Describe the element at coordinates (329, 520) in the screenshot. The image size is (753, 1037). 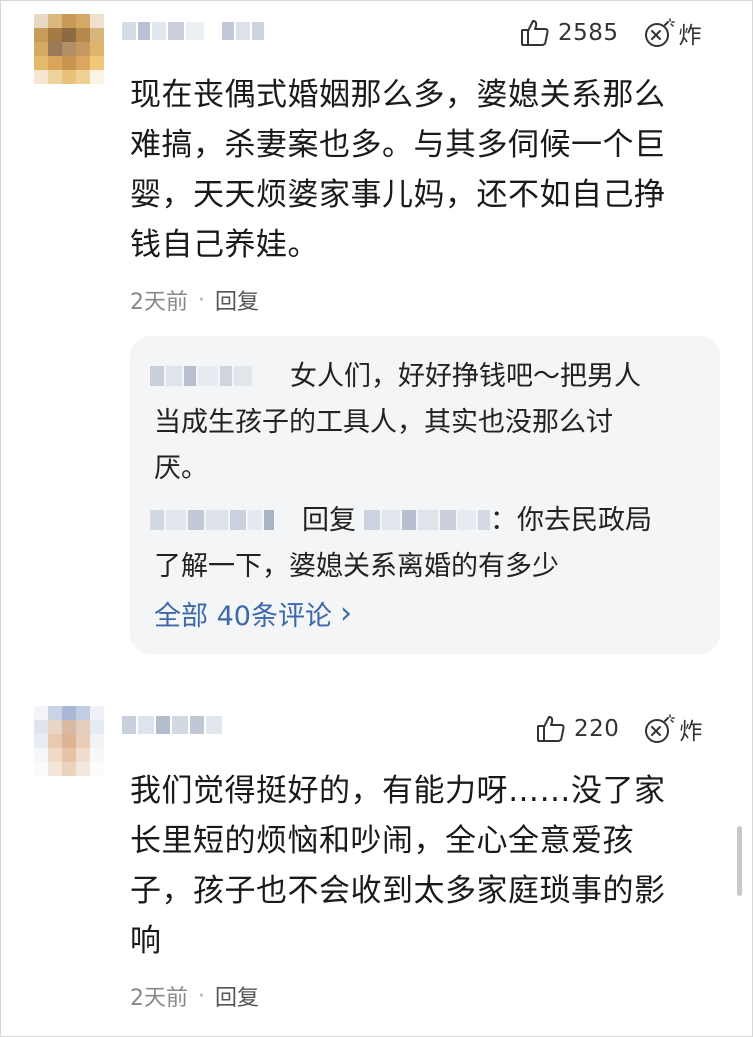
I see `reply-to-label: 回复` at that location.